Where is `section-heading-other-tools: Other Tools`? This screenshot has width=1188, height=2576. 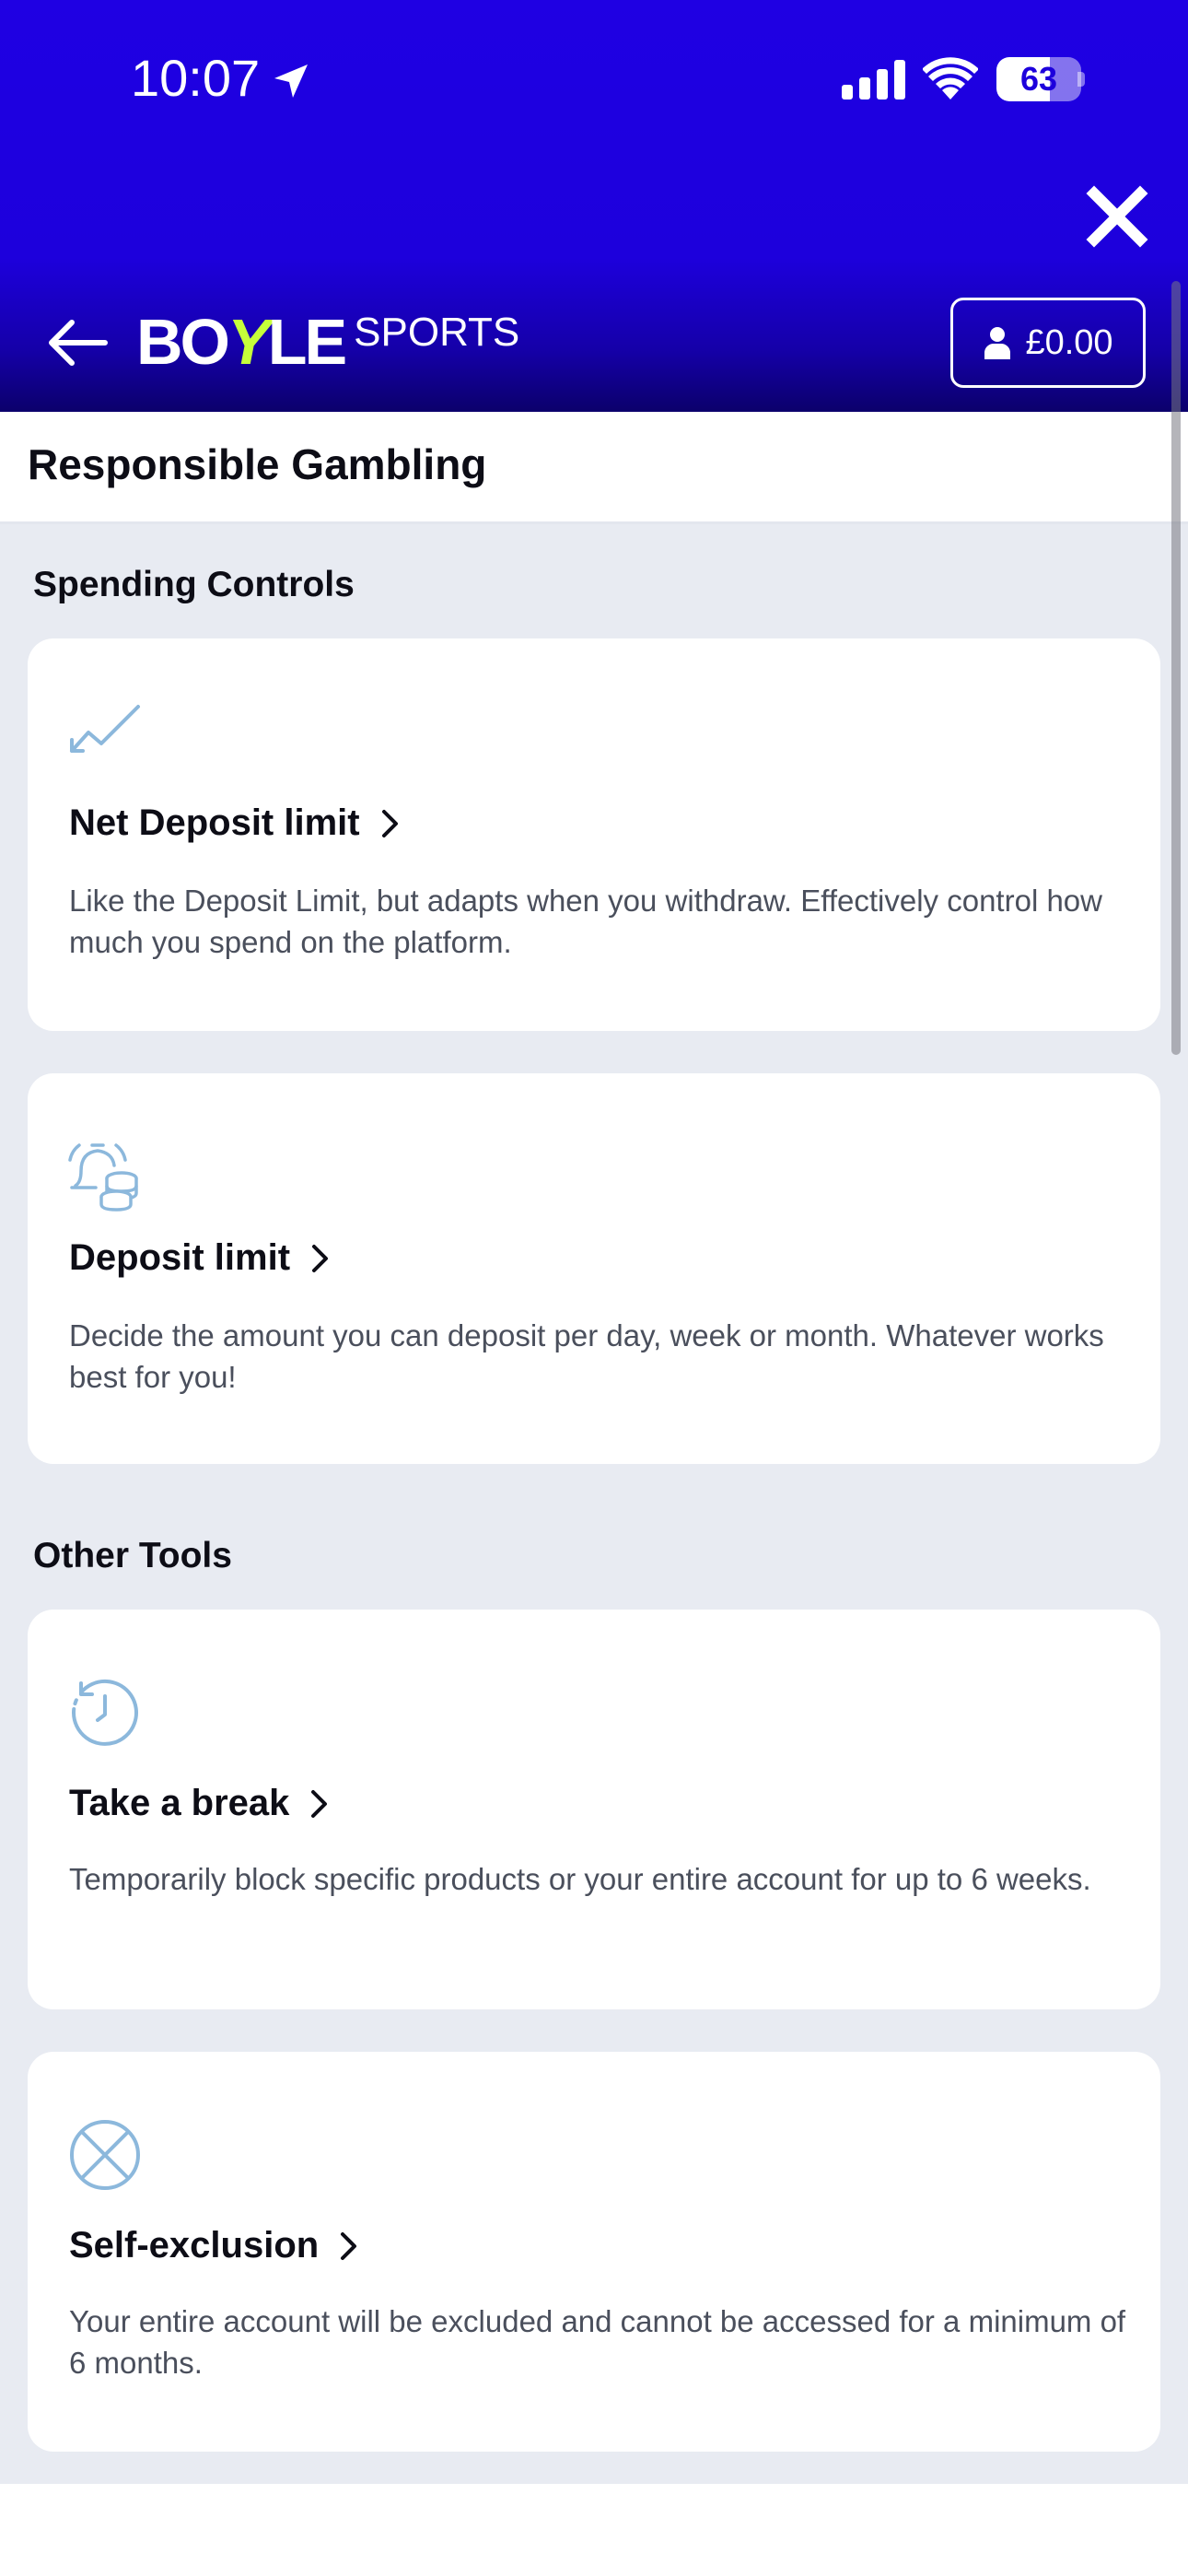
section-heading-other-tools: Other Tools is located at coordinates (132, 1555).